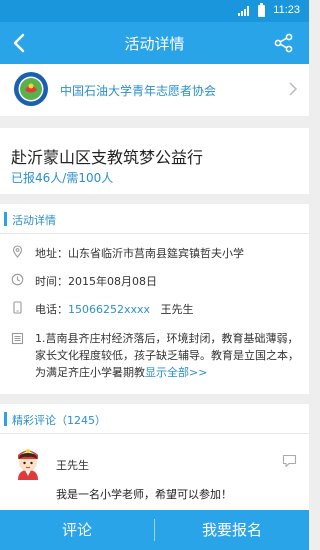  I want to click on activity-title: 赴沂蒙山区支教筑梦公益行, so click(107, 157).